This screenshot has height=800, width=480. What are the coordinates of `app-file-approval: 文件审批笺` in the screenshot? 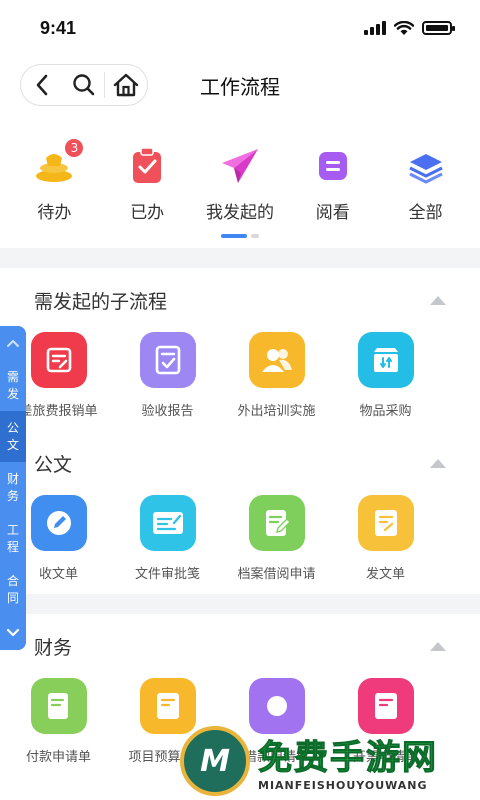 It's located at (167, 538).